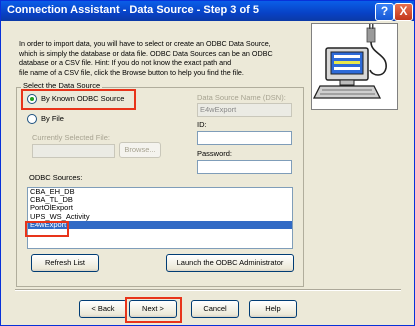  What do you see at coordinates (241, 97) in the screenshot?
I see `dsn-label: Data Source Name (DSN):` at bounding box center [241, 97].